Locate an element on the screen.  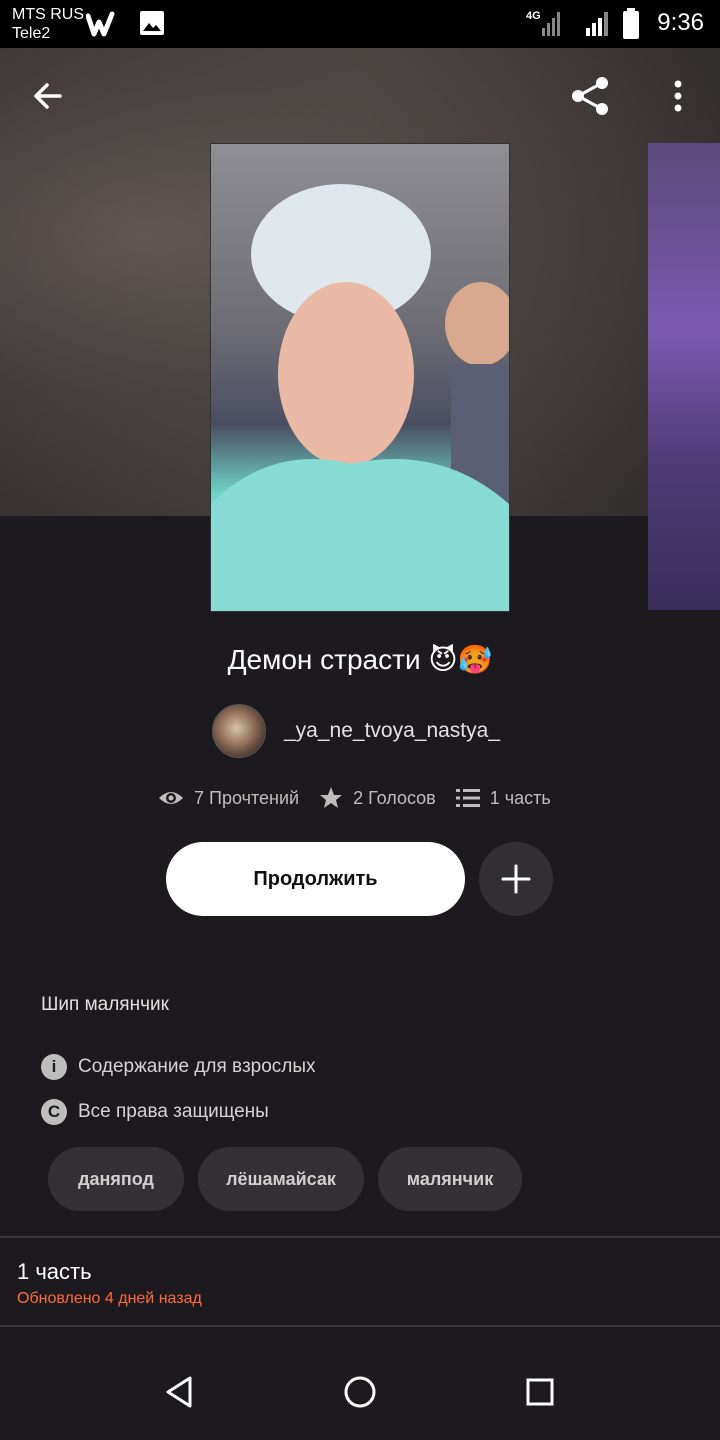
back-button is located at coordinates (48, 96).